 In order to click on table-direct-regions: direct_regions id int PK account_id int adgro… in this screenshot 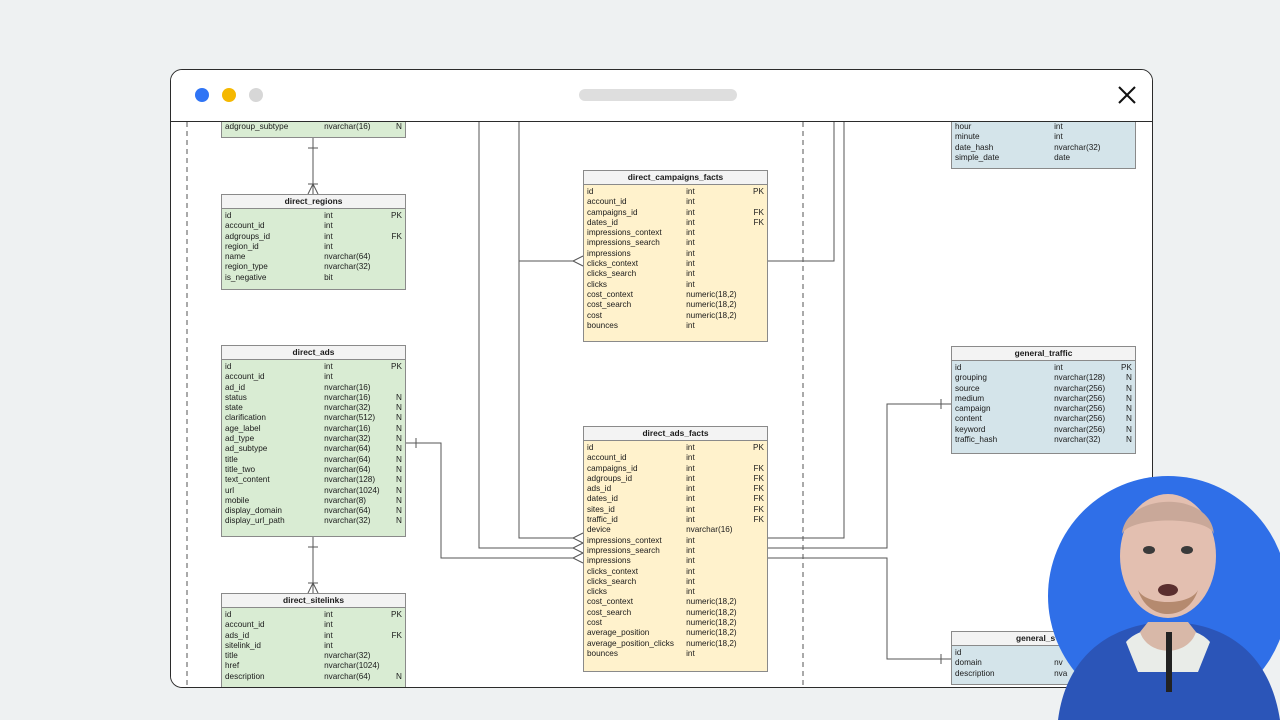, I will do `click(313, 242)`.